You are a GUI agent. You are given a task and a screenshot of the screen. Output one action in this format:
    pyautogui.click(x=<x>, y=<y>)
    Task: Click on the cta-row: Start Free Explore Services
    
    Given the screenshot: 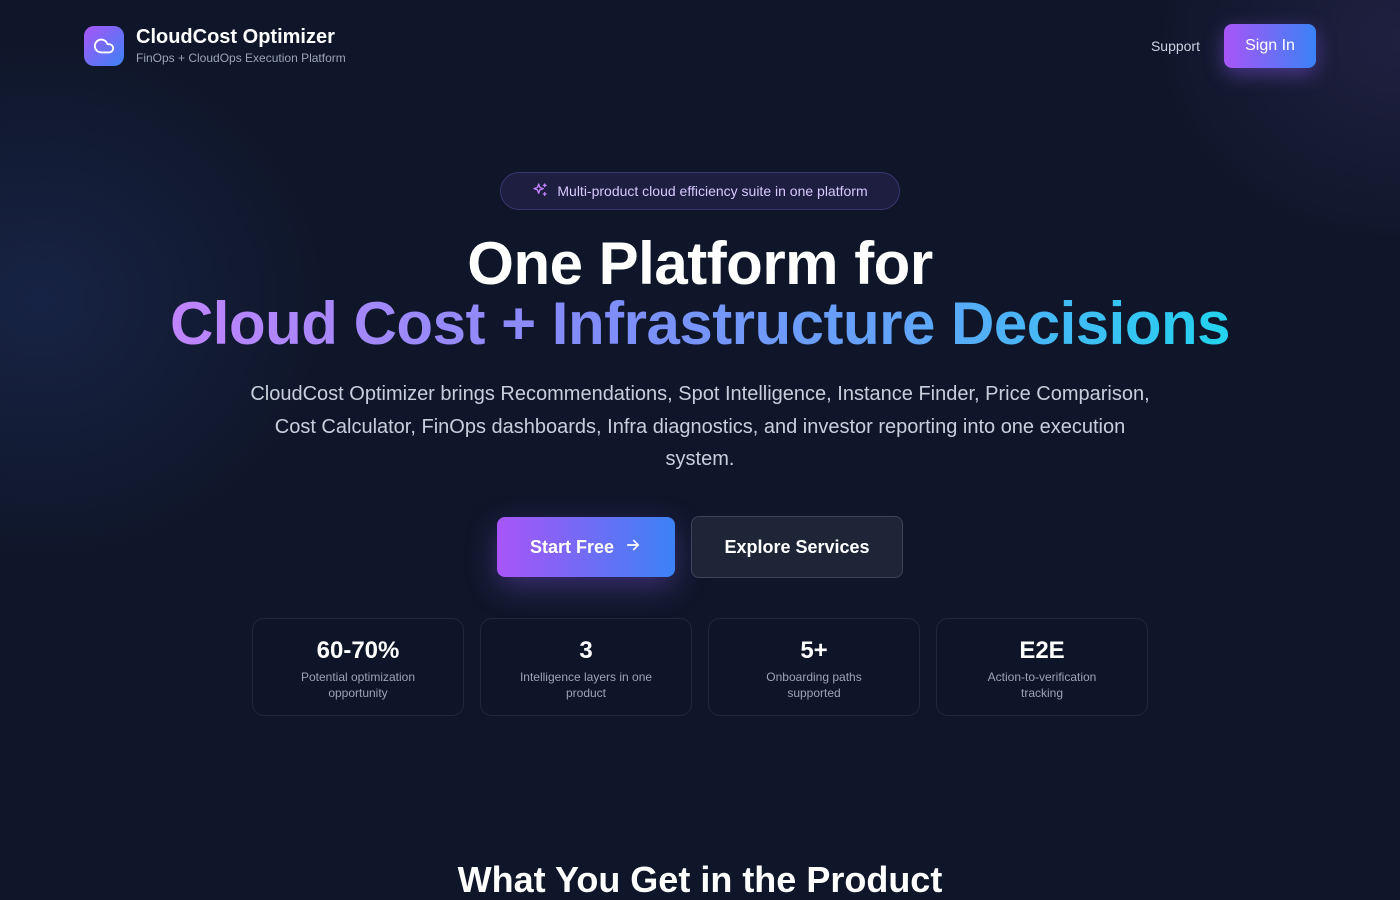 What is the action you would take?
    pyautogui.click(x=700, y=547)
    